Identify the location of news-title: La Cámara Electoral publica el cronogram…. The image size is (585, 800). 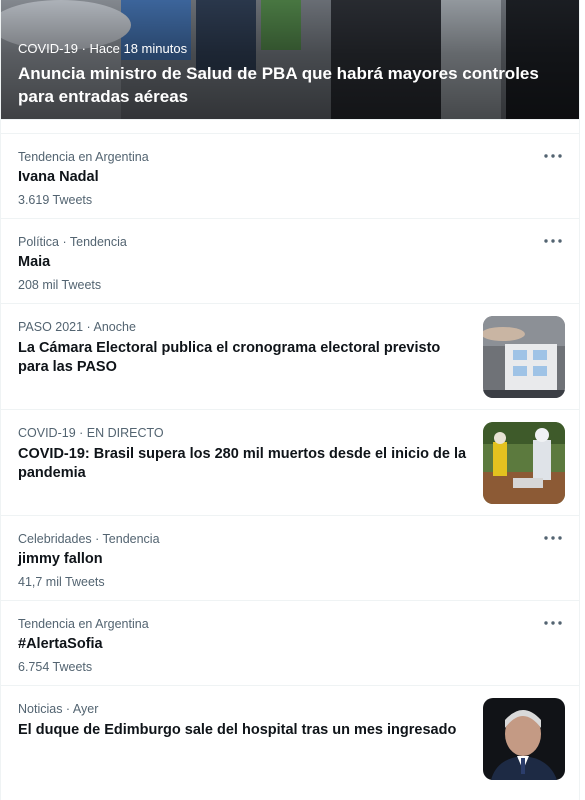
(229, 357).